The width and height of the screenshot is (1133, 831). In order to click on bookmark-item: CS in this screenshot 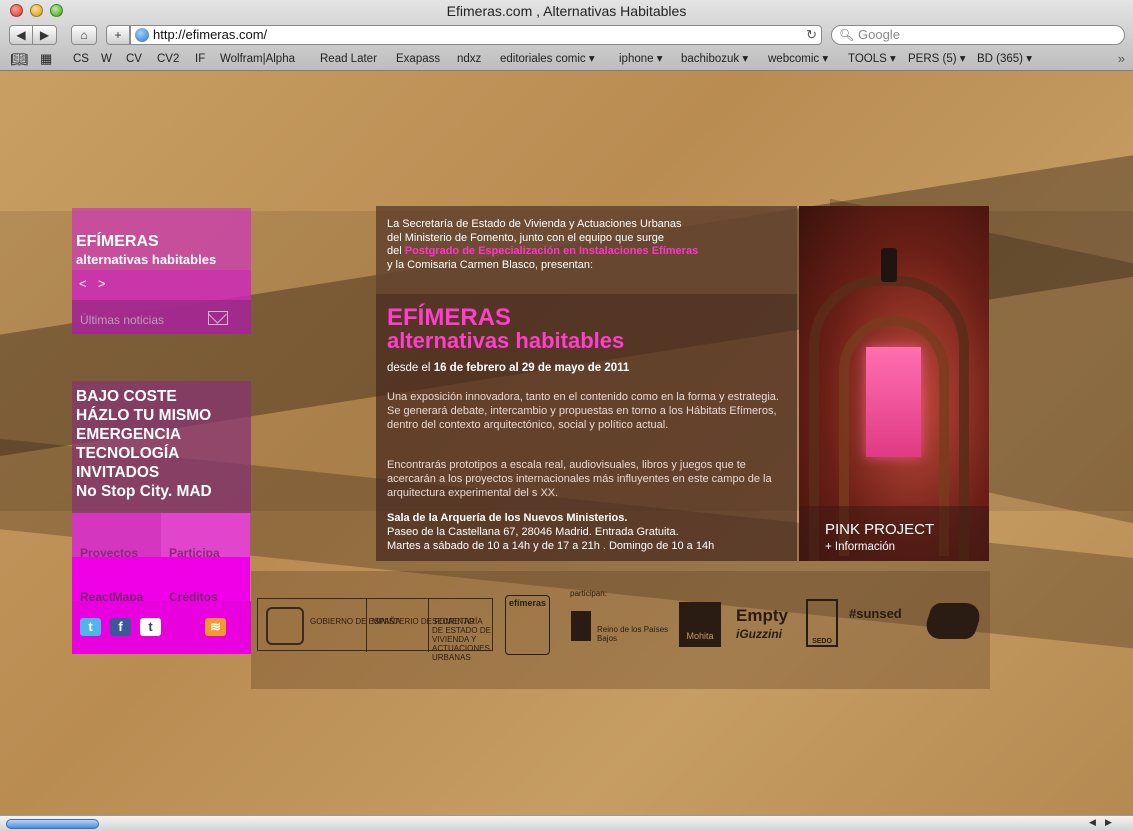, I will do `click(81, 59)`.